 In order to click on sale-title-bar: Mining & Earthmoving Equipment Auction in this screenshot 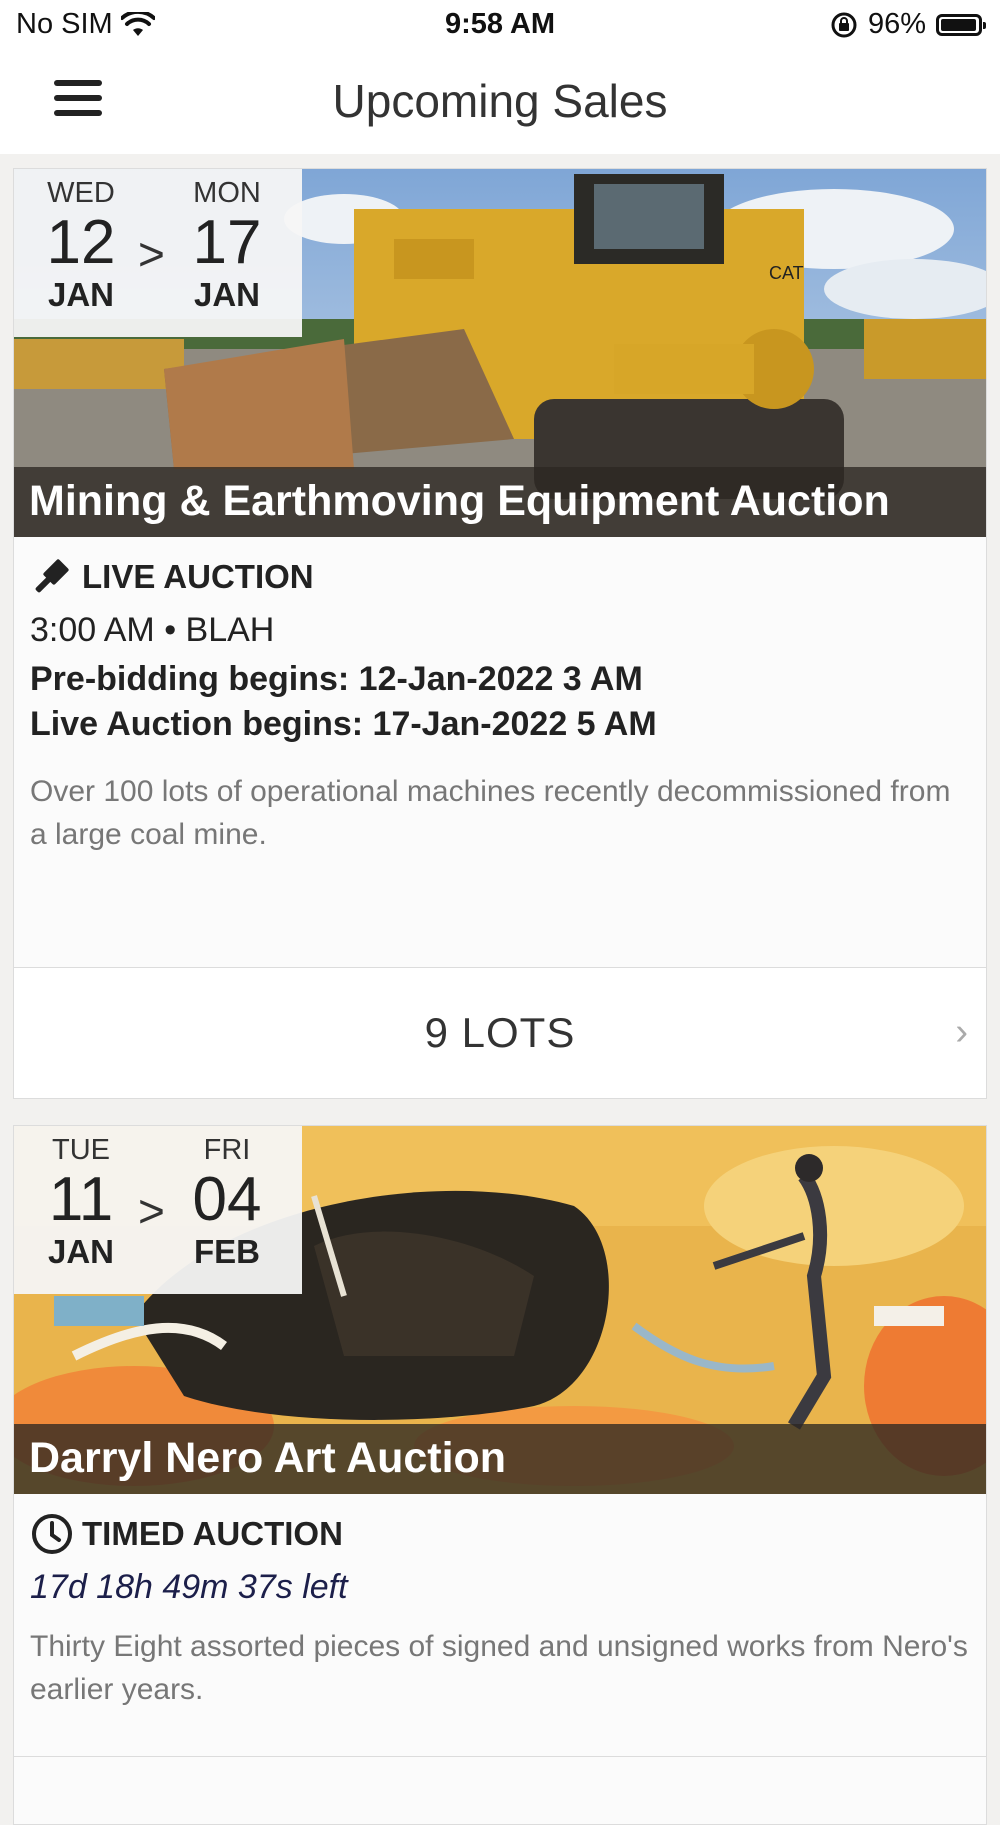, I will do `click(500, 502)`.